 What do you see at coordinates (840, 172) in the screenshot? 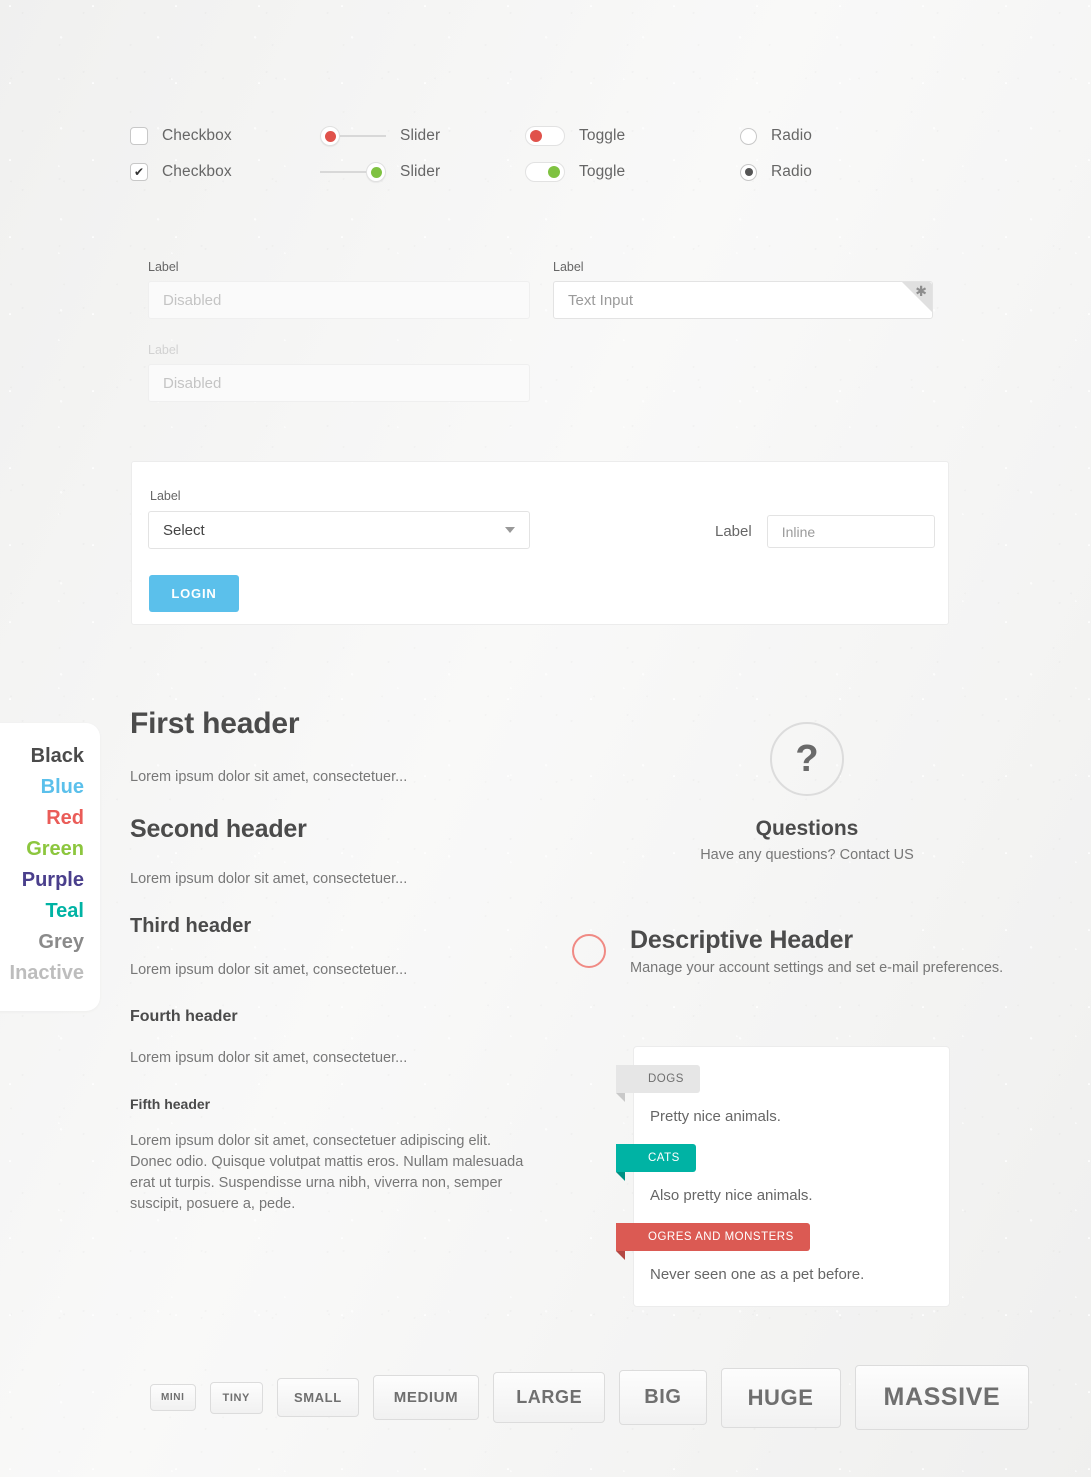
I see `radio-control-2: Radio` at bounding box center [840, 172].